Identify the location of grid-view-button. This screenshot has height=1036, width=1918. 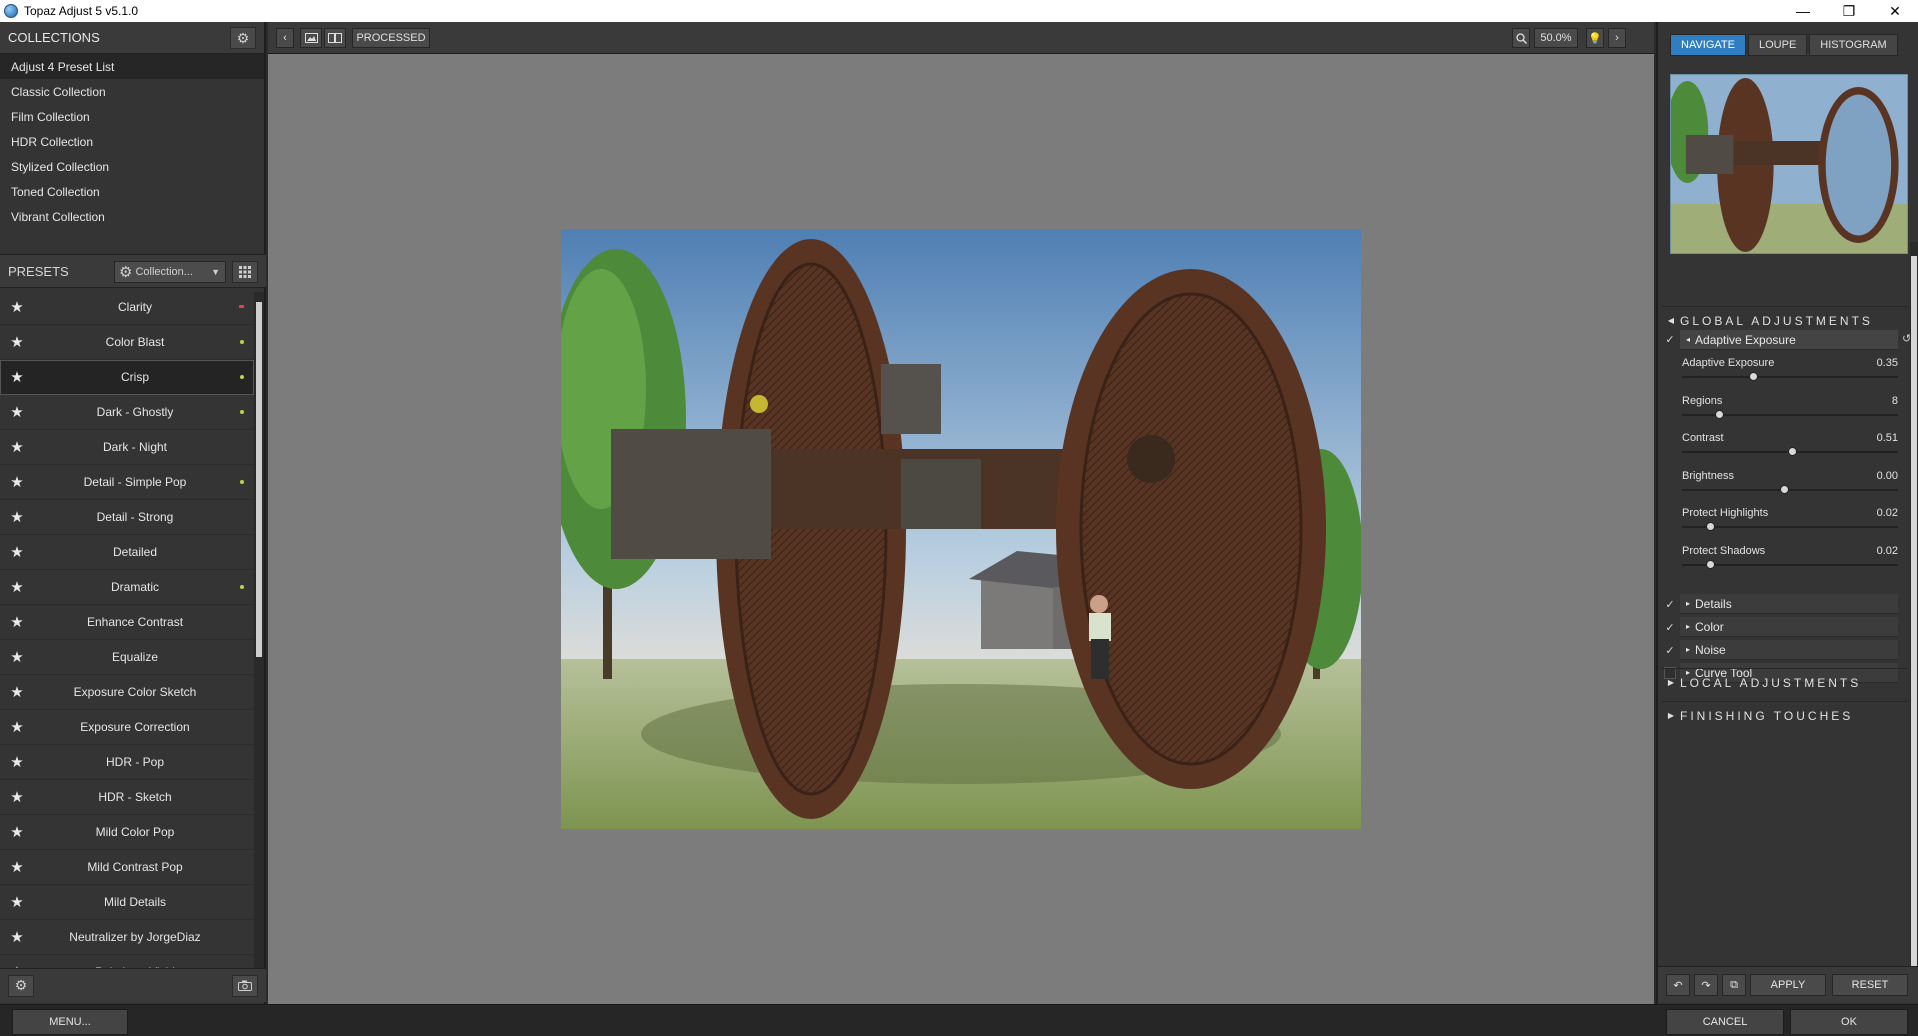
(245, 272).